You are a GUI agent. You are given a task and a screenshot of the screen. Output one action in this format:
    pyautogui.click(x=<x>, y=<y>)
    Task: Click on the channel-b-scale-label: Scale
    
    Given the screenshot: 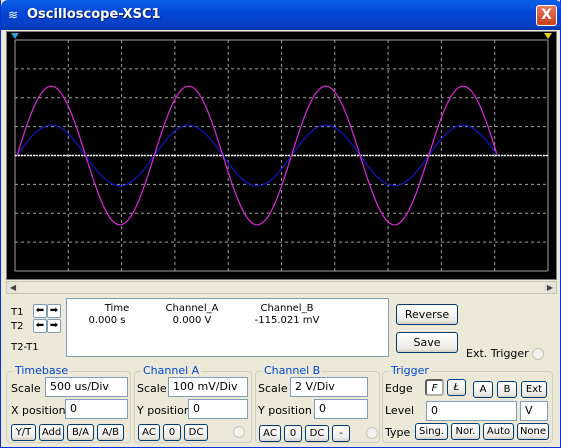 What is the action you would take?
    pyautogui.click(x=273, y=388)
    